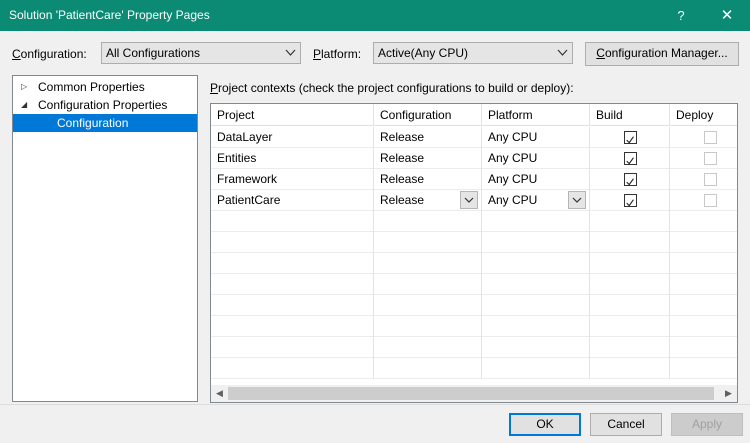  Describe the element at coordinates (630, 115) in the screenshot. I see `column-header-build: Build` at that location.